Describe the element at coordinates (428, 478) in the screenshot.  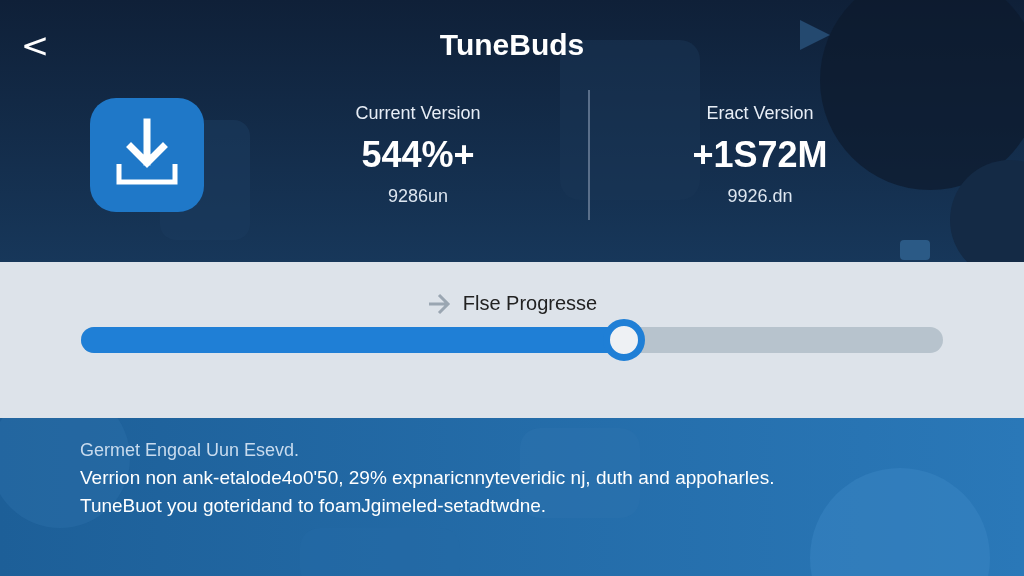
I see `notes-text: Verrion non ank-etalode4o0'50, 29% expnaricnnyteveridic nj, duth and appoharles.` at that location.